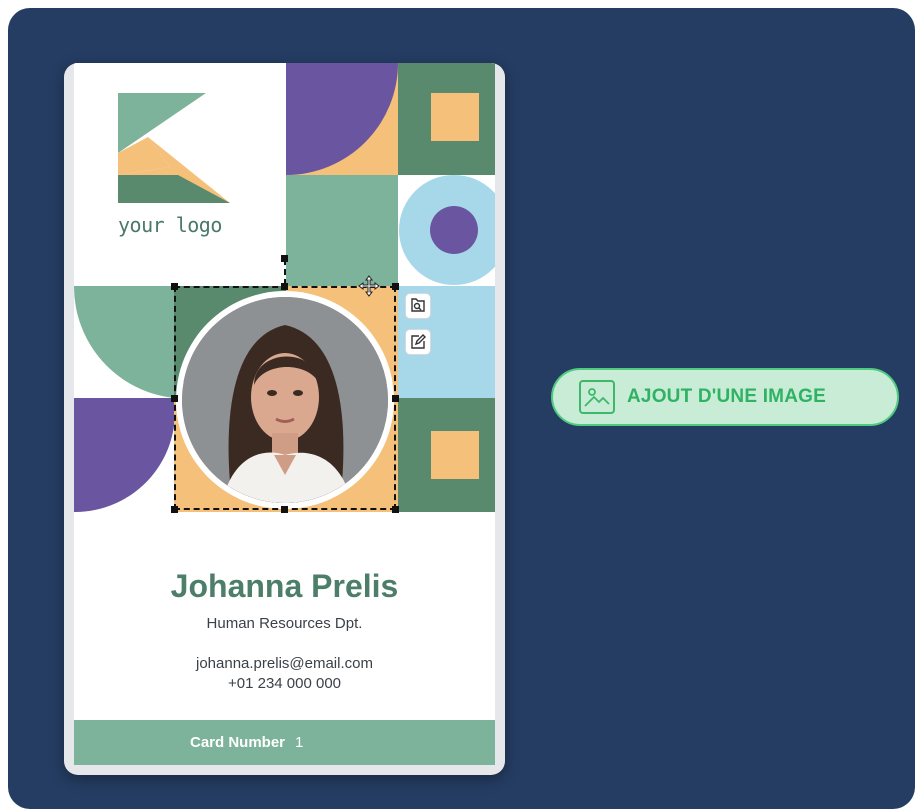 The image size is (915, 809). I want to click on tile-orange-square, so click(446, 119).